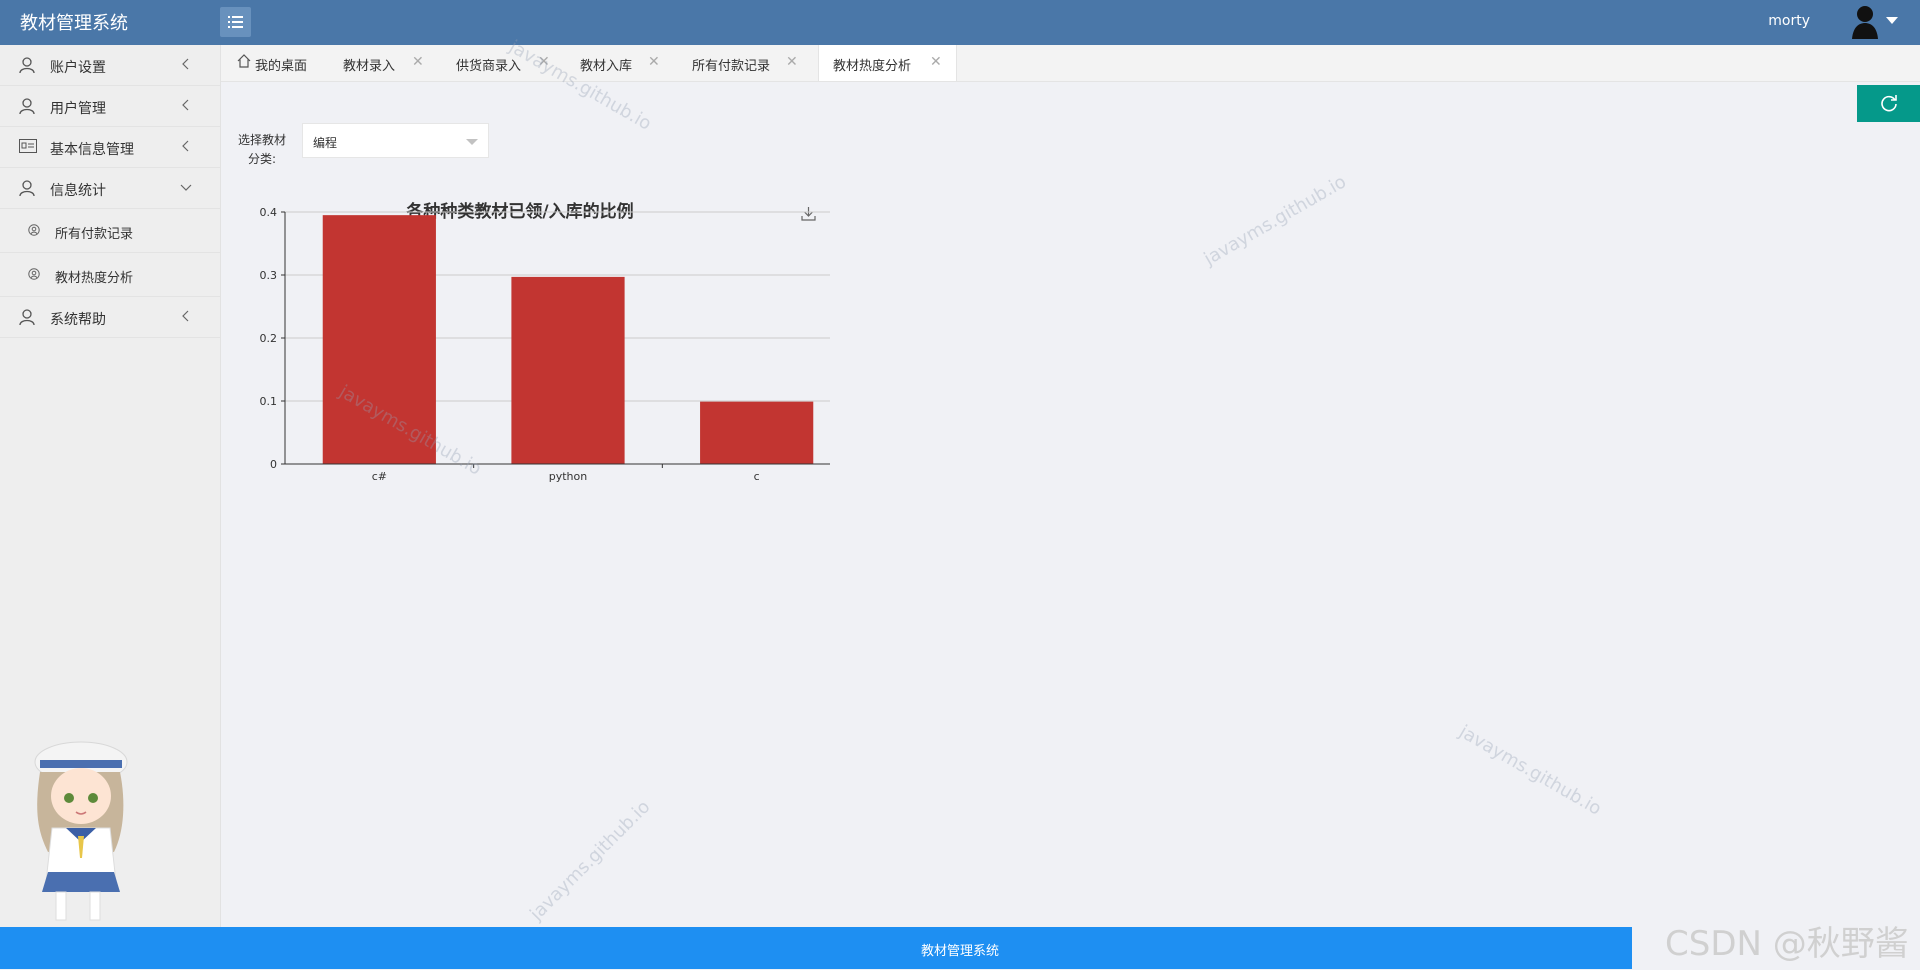 The width and height of the screenshot is (1920, 970). Describe the element at coordinates (325, 143) in the screenshot. I see `category-select-value: 编程` at that location.